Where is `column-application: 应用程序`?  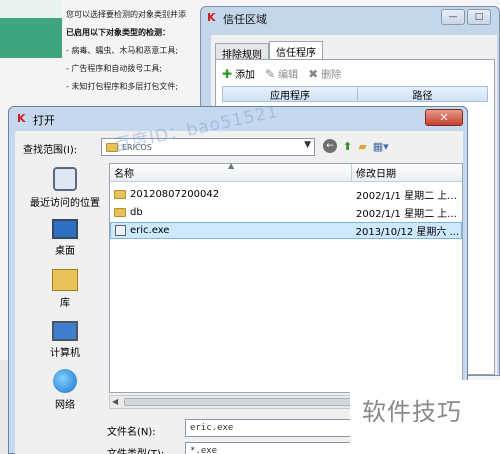
column-application: 应用程序 is located at coordinates (290, 94).